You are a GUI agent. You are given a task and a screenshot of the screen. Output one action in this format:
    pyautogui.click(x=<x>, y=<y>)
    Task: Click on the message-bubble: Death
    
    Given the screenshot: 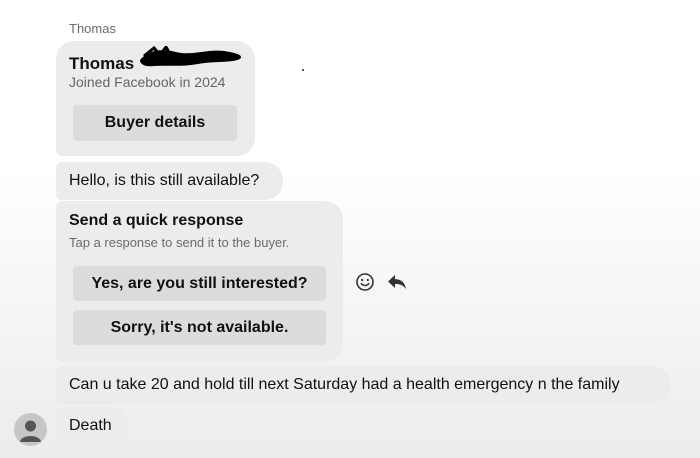 What is the action you would take?
    pyautogui.click(x=92, y=426)
    